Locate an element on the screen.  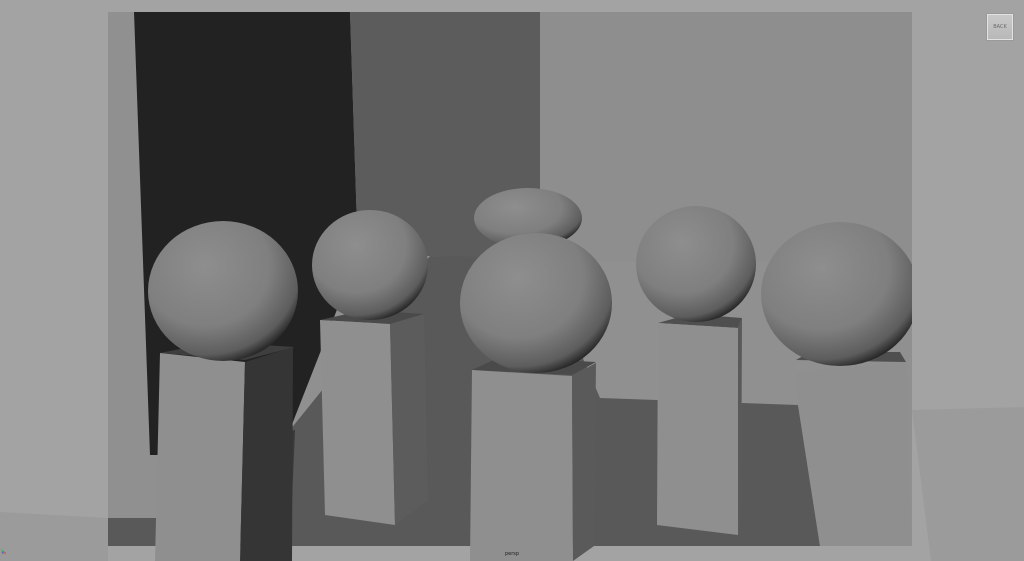
pedestal-2-side is located at coordinates (409, 419).